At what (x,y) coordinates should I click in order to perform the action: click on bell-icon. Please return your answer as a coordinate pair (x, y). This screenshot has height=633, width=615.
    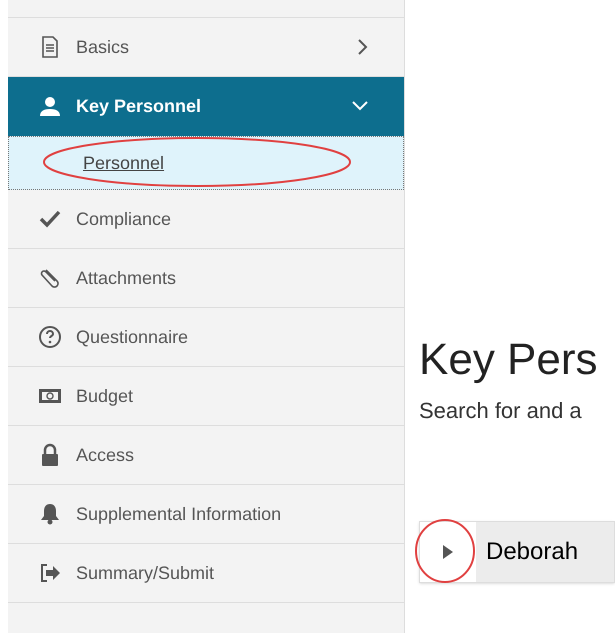
    Looking at the image, I should click on (50, 514).